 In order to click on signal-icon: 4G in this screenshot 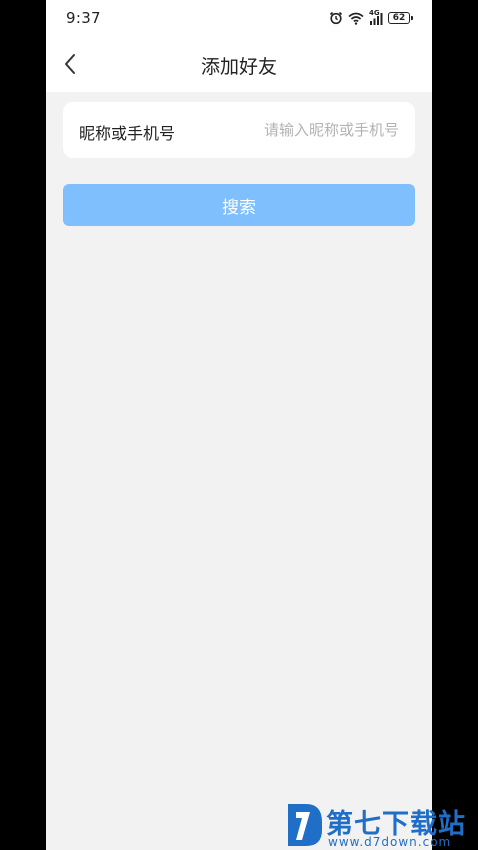, I will do `click(376, 16)`.